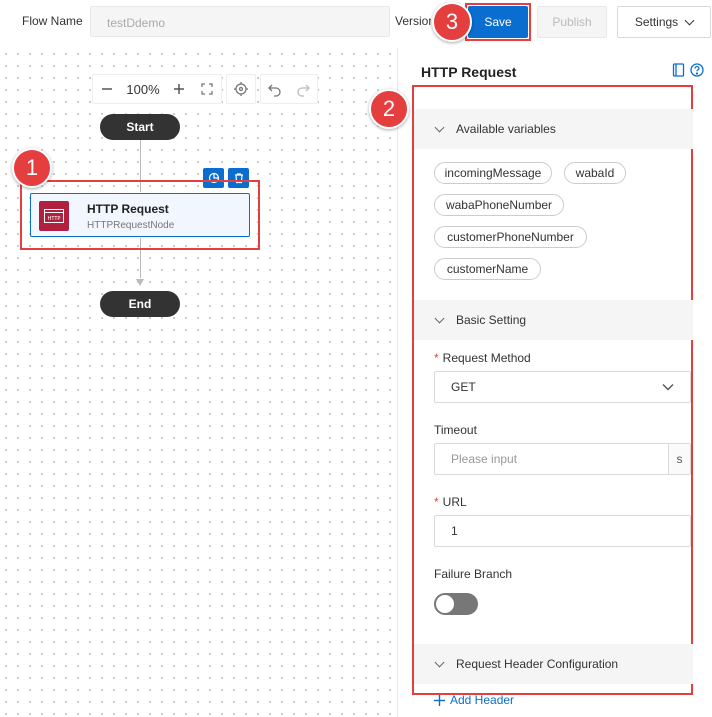  I want to click on version-label: Version, so click(413, 21).